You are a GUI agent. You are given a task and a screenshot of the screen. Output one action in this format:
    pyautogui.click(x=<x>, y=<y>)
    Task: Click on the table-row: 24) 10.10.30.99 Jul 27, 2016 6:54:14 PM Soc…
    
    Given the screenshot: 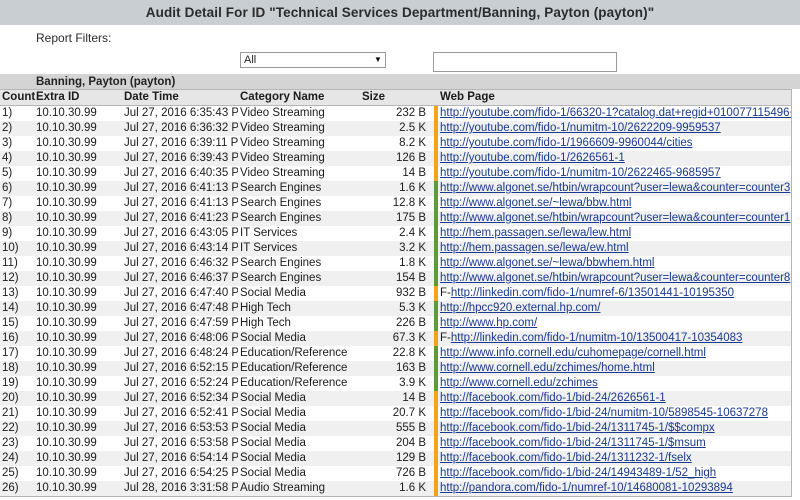 What is the action you would take?
    pyautogui.click(x=396, y=458)
    